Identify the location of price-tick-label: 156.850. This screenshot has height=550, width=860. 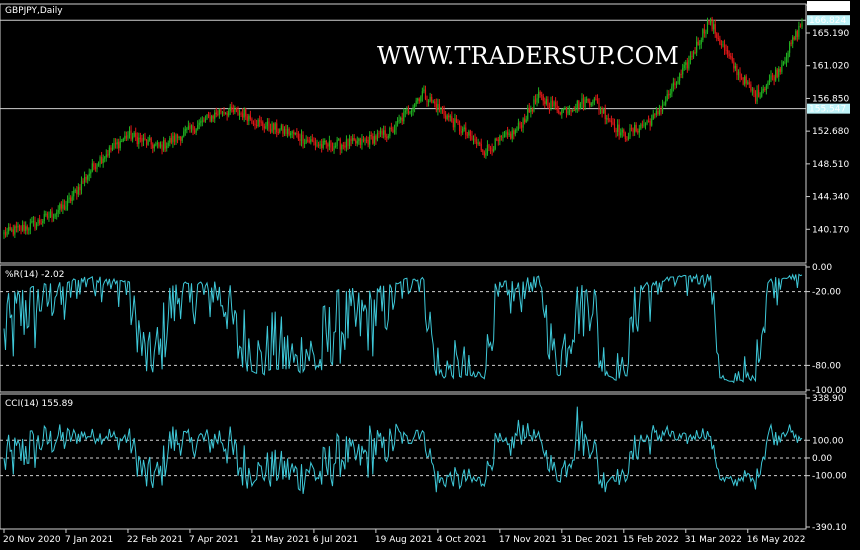
(830, 99).